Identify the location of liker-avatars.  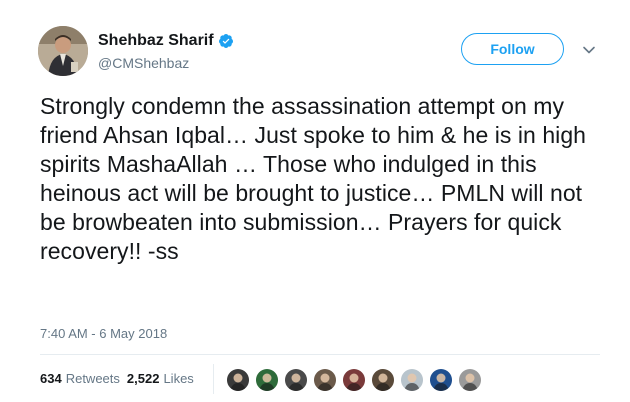
(356, 380).